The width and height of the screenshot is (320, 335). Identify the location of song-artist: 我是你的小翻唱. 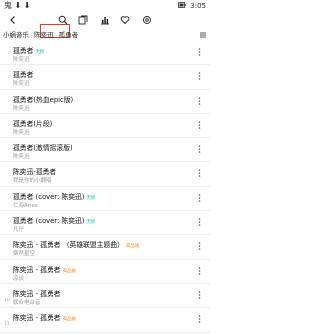
(32, 181).